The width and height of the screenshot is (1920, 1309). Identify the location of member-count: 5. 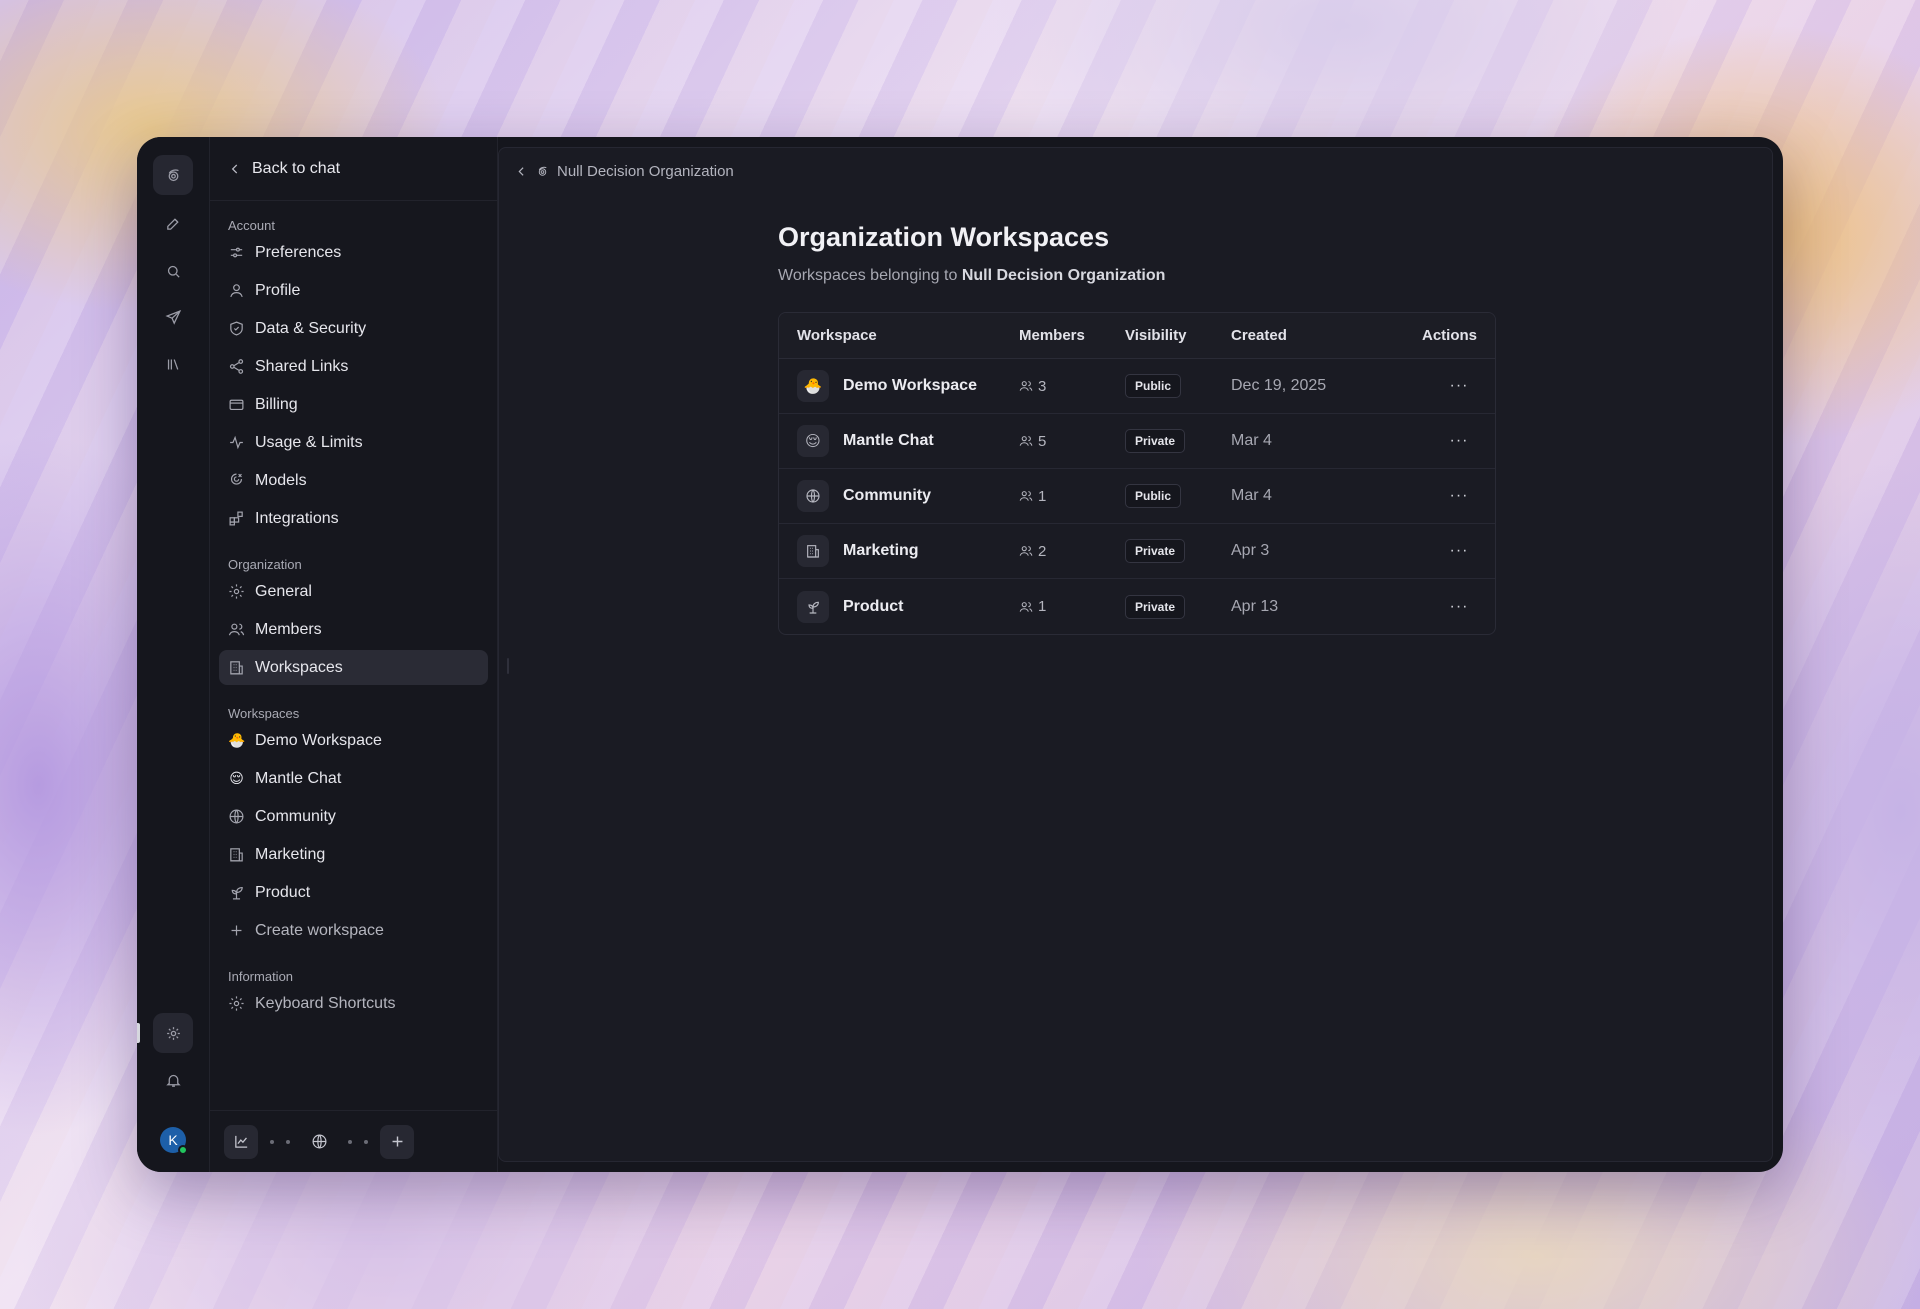
(1042, 441).